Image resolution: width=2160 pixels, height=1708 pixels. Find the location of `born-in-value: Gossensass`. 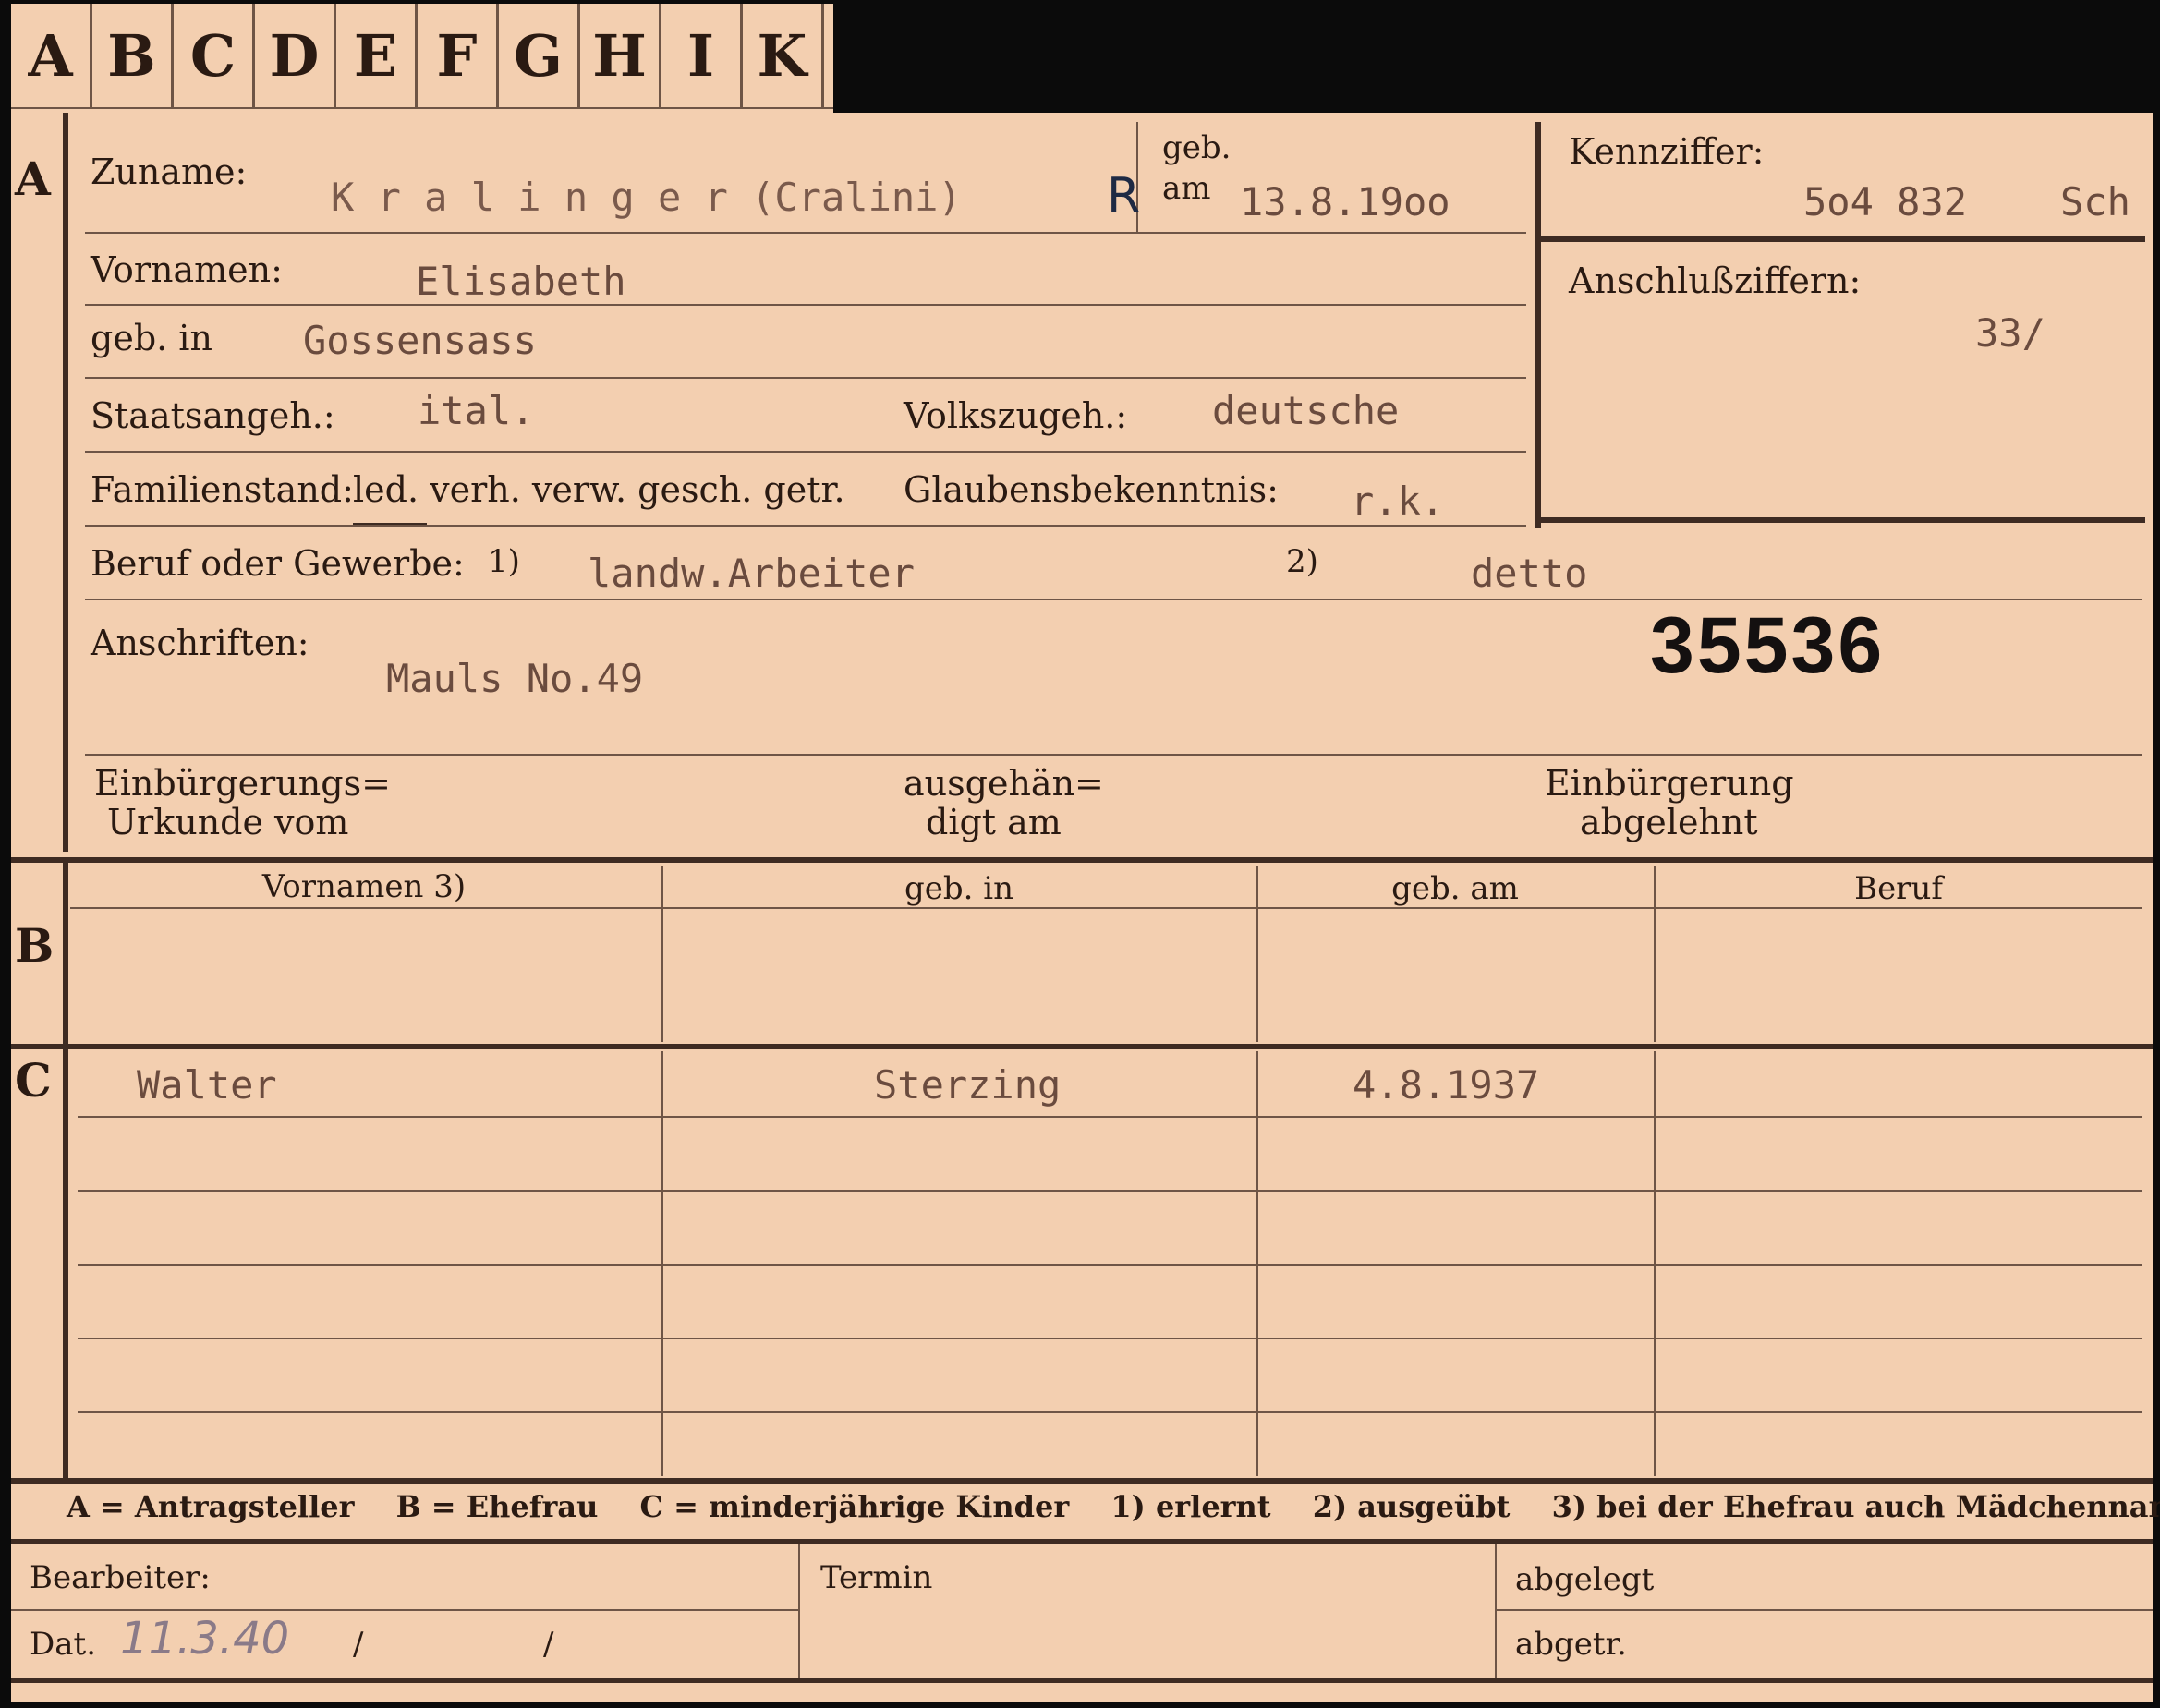

born-in-value: Gossensass is located at coordinates (420, 340).